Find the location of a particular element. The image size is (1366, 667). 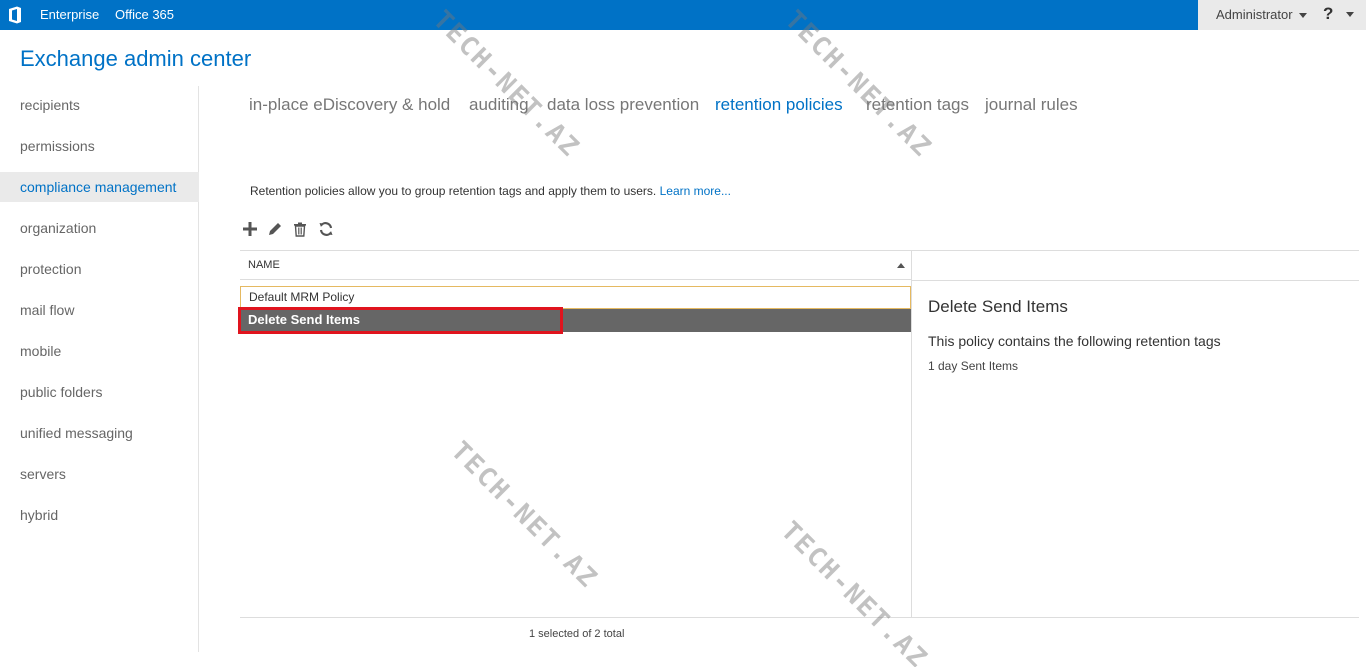

details-title: Delete Send Items is located at coordinates (998, 306).